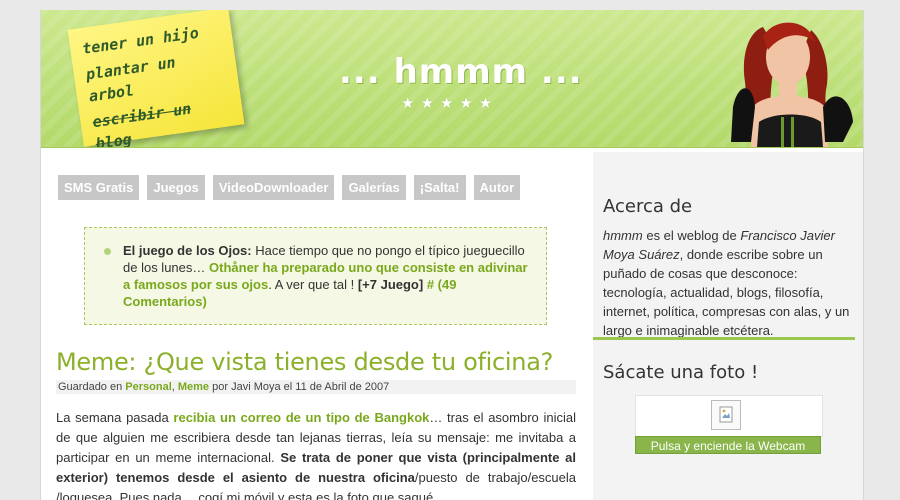 The height and width of the screenshot is (500, 900). I want to click on rating-stars: ★★★★★, so click(450, 103).